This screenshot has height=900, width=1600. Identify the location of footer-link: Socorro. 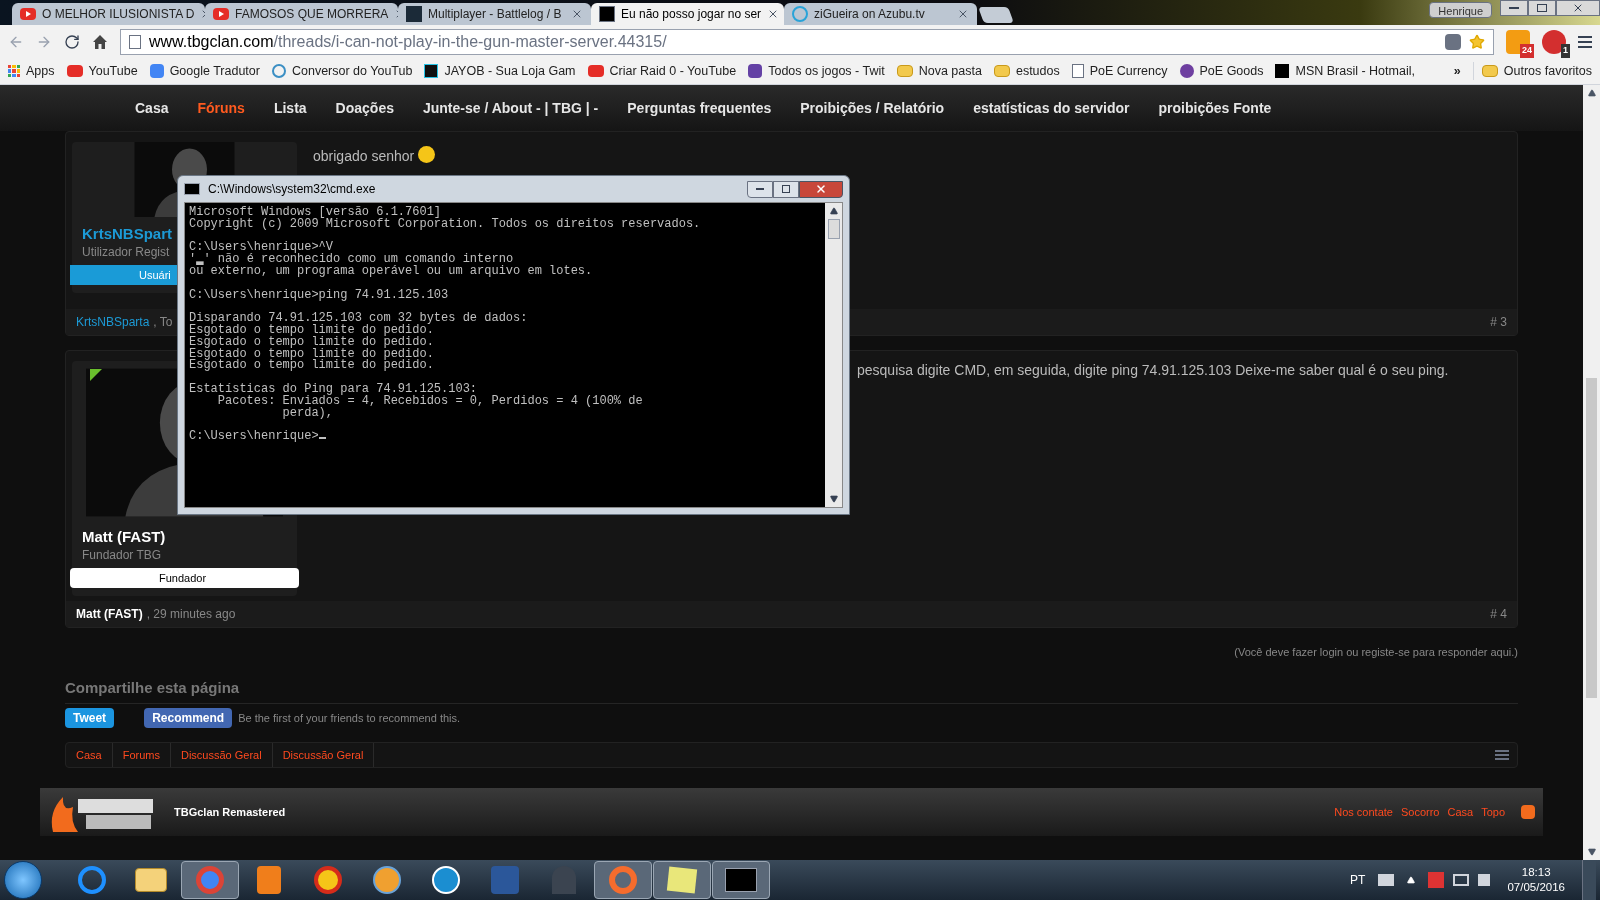
(1420, 812).